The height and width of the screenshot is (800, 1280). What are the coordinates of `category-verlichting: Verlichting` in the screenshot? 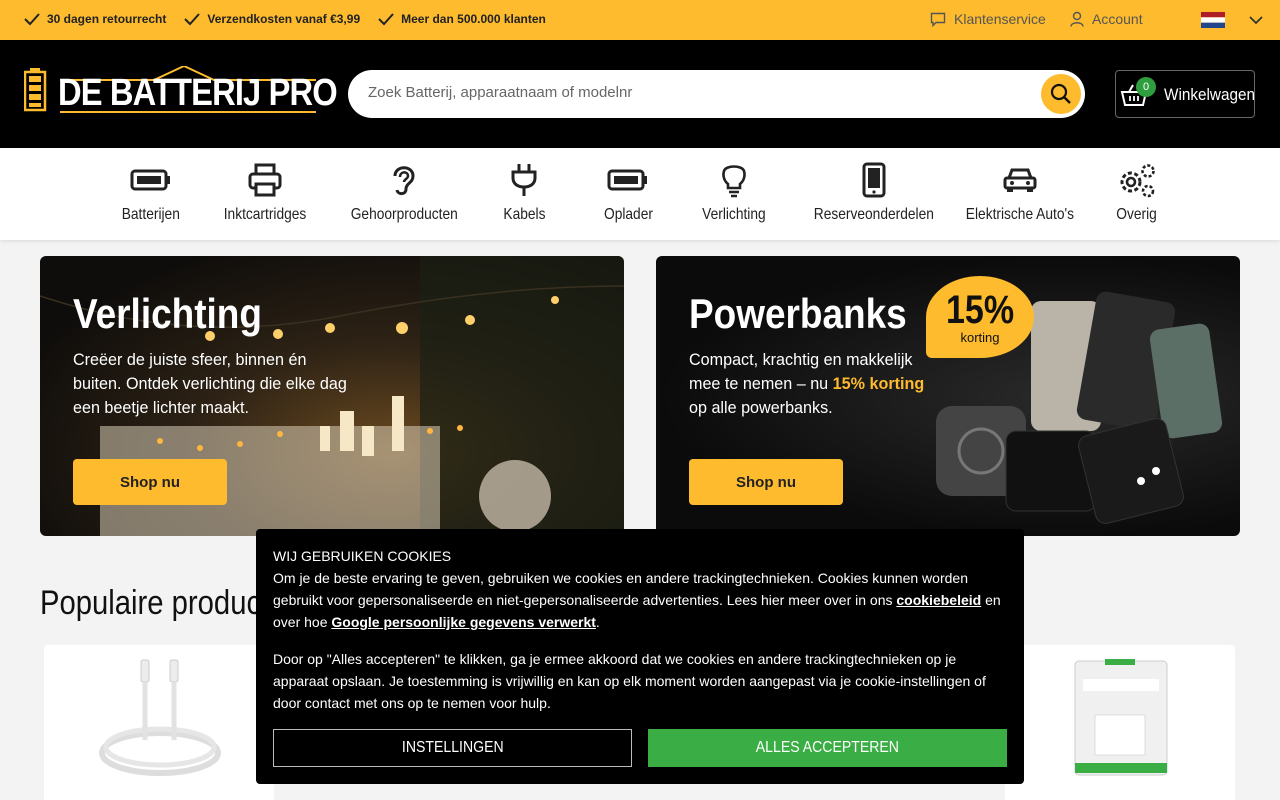 It's located at (734, 193).